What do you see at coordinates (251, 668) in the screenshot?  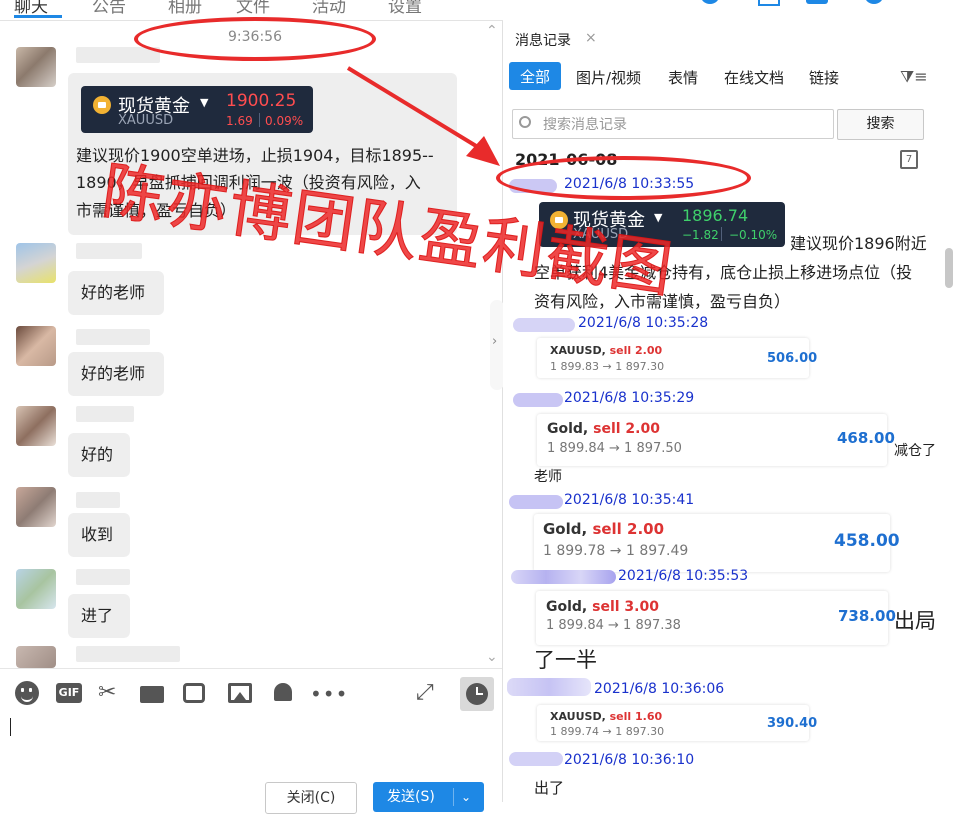 I see `input-divider` at bounding box center [251, 668].